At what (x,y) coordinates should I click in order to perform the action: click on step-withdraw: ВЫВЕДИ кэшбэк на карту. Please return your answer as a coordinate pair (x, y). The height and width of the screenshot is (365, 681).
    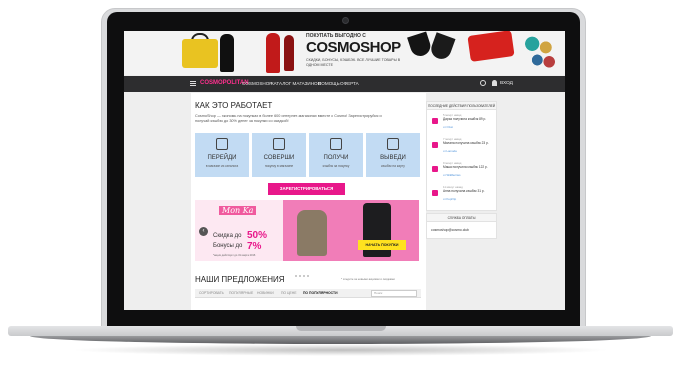
    Looking at the image, I should click on (393, 155).